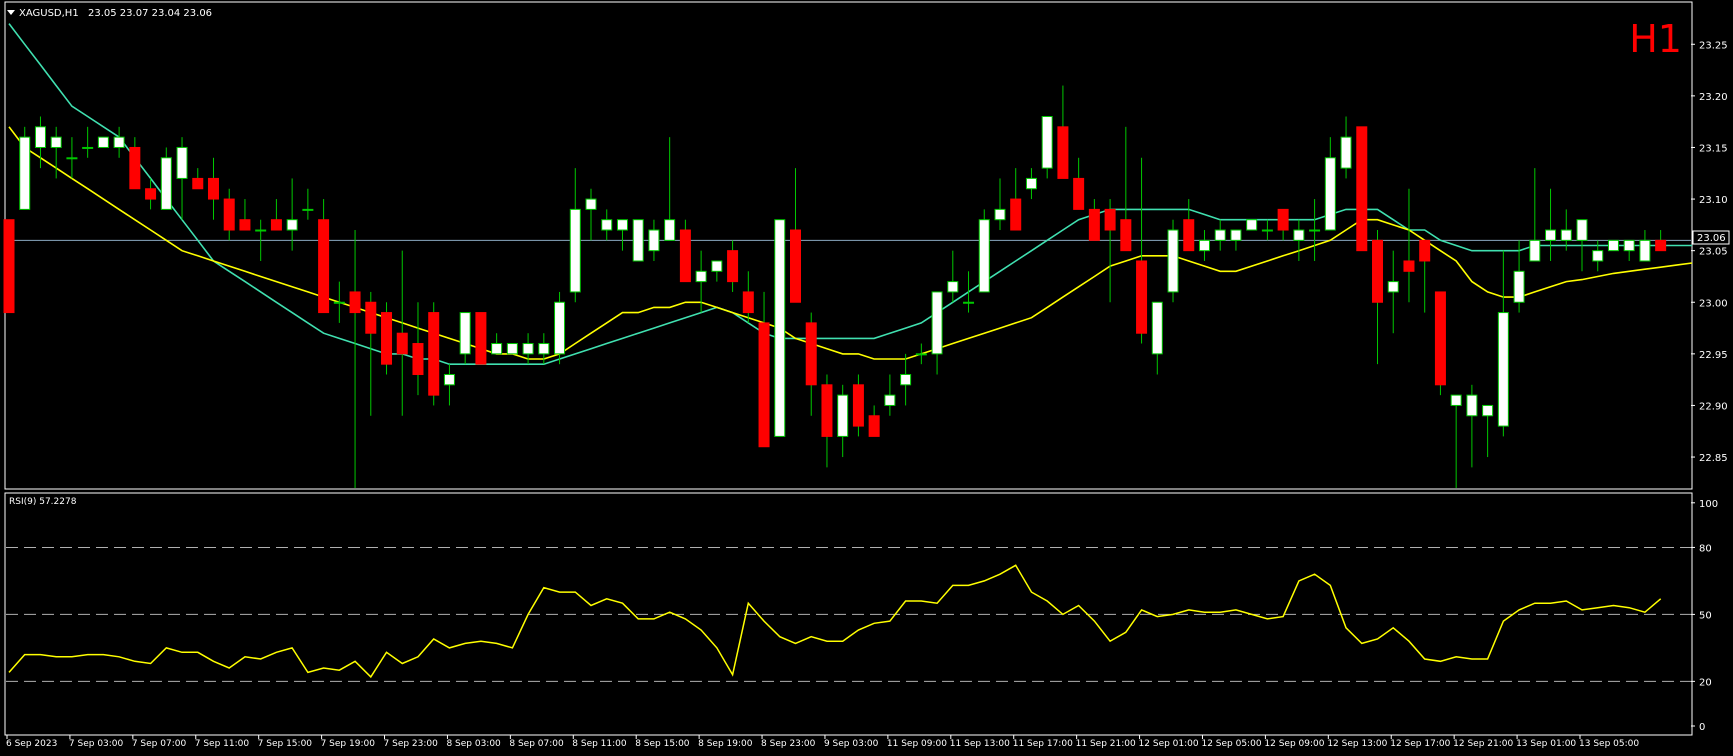 Image resolution: width=1733 pixels, height=756 pixels. Describe the element at coordinates (159, 744) in the screenshot. I see `time-tick-label: 7 Sep 07:00` at that location.